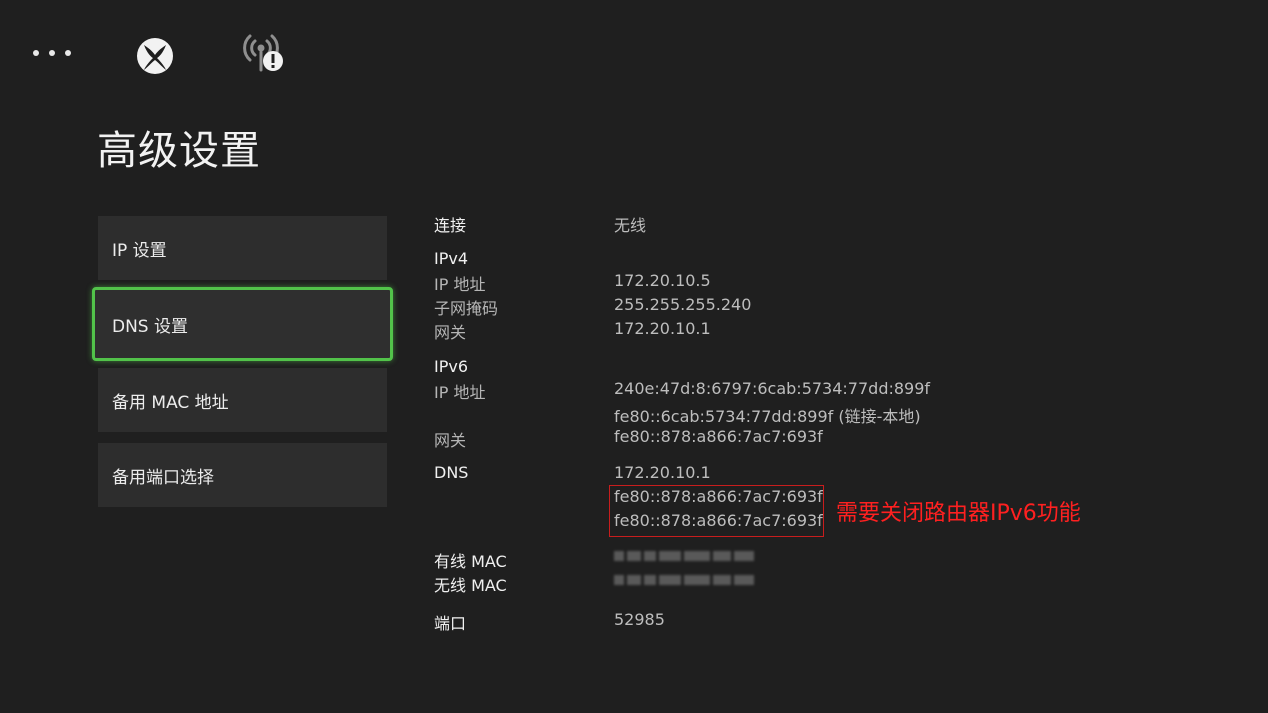 Image resolution: width=1268 pixels, height=713 pixels. Describe the element at coordinates (450, 332) in the screenshot. I see `ipv4-gateway-label: 网关` at that location.